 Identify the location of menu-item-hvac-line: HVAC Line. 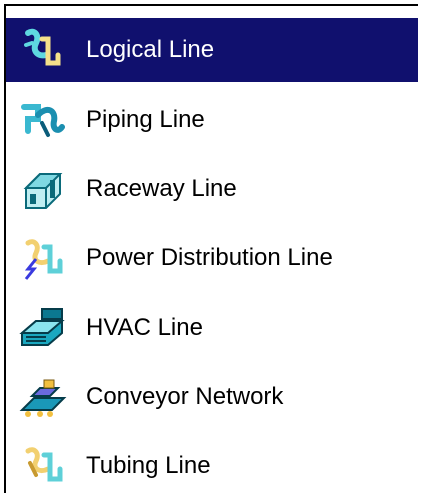
(212, 328).